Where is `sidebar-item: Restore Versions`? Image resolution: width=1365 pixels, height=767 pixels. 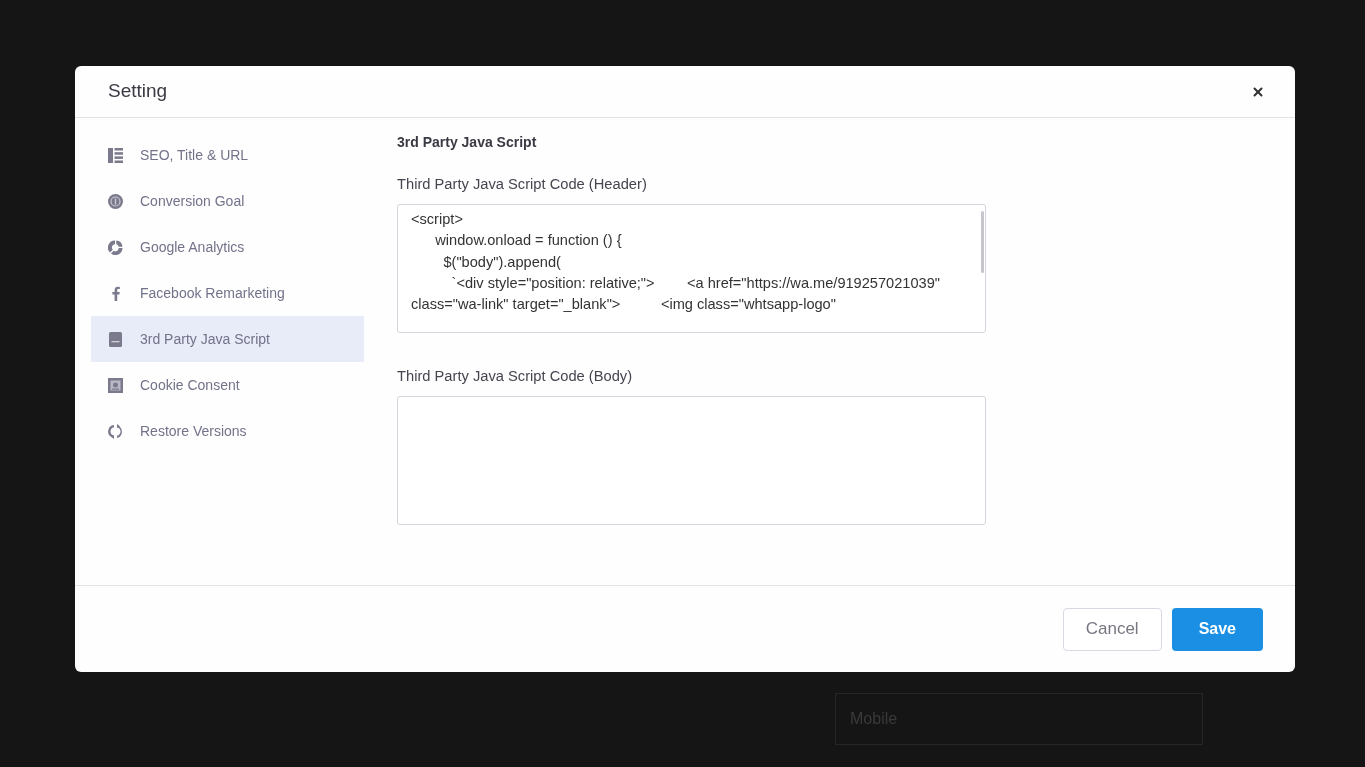
sidebar-item: Restore Versions is located at coordinates (227, 431).